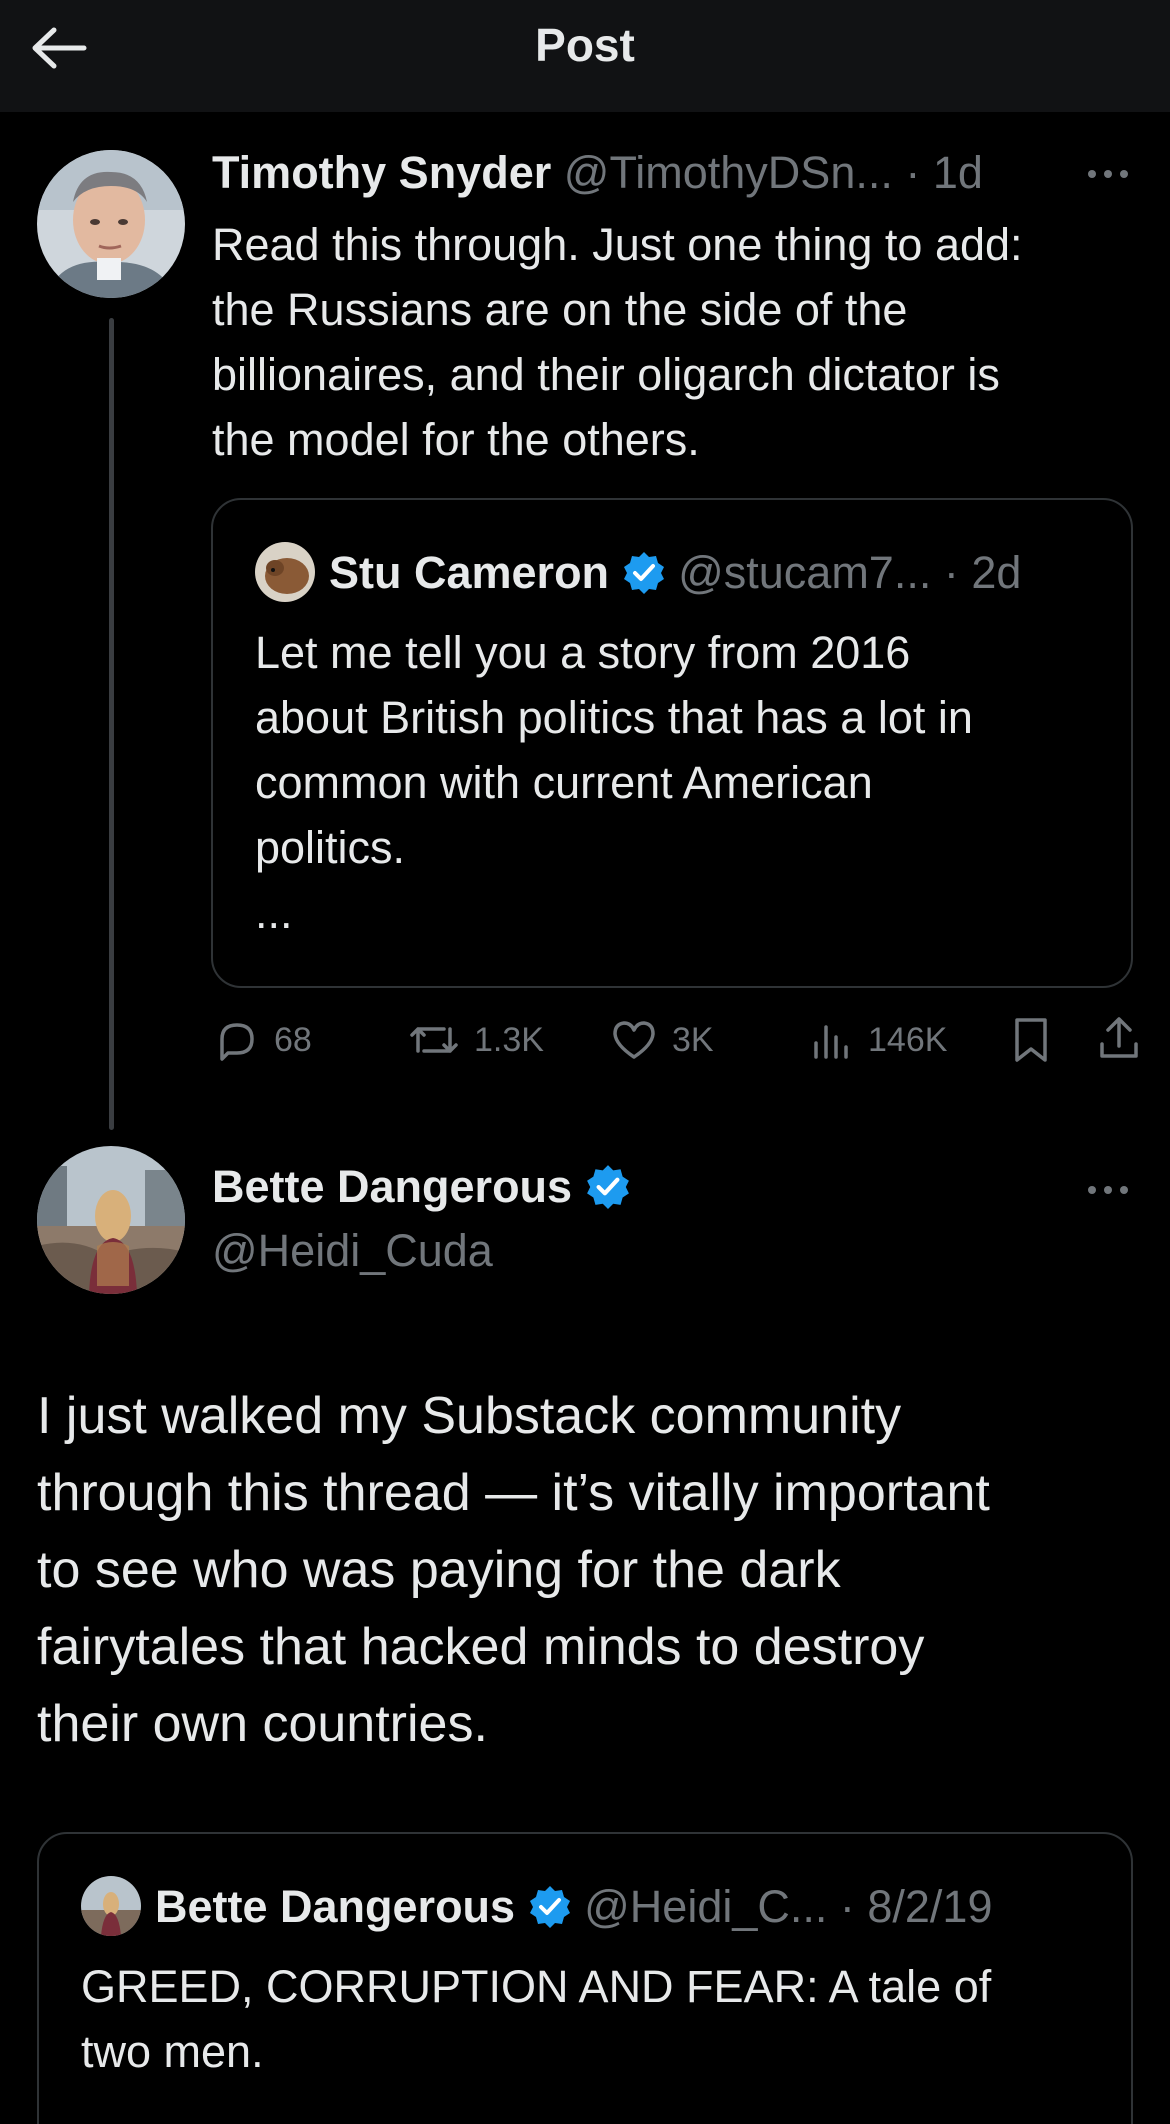 This screenshot has width=1170, height=2124. Describe the element at coordinates (111, 1220) in the screenshot. I see `avatar-bette-dangerous` at that location.